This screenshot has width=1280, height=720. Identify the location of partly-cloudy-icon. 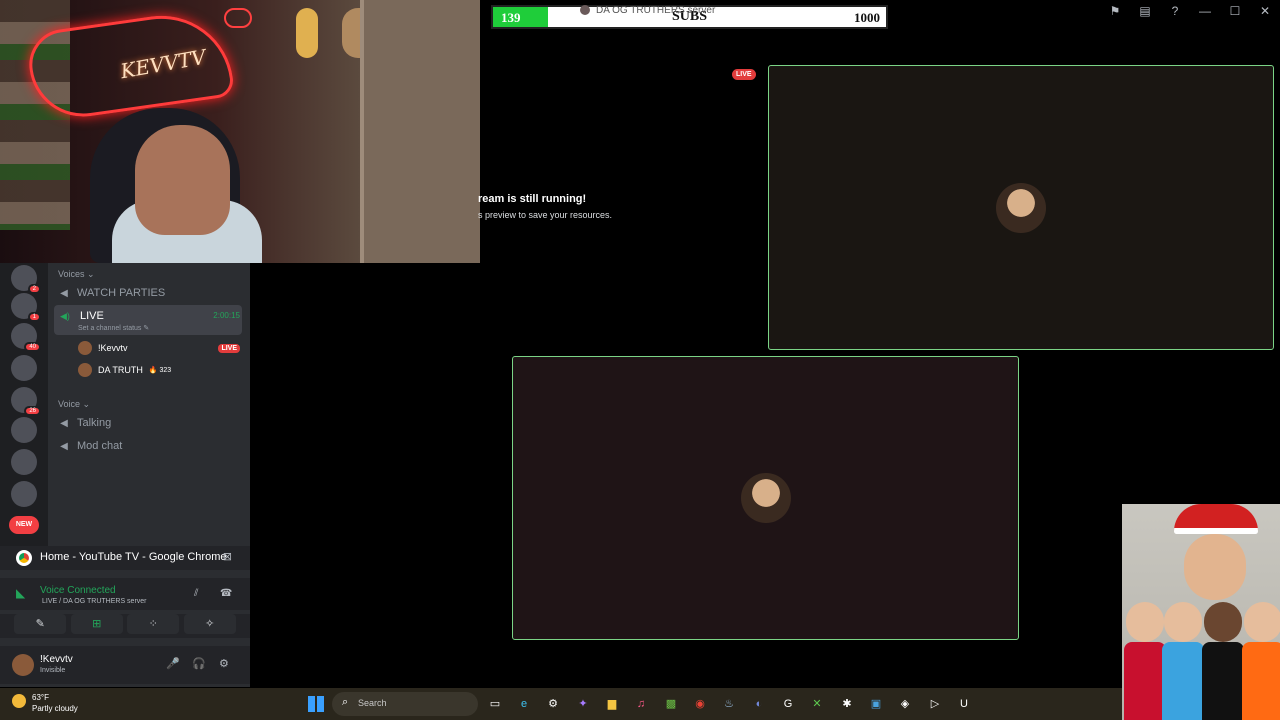
(19, 701).